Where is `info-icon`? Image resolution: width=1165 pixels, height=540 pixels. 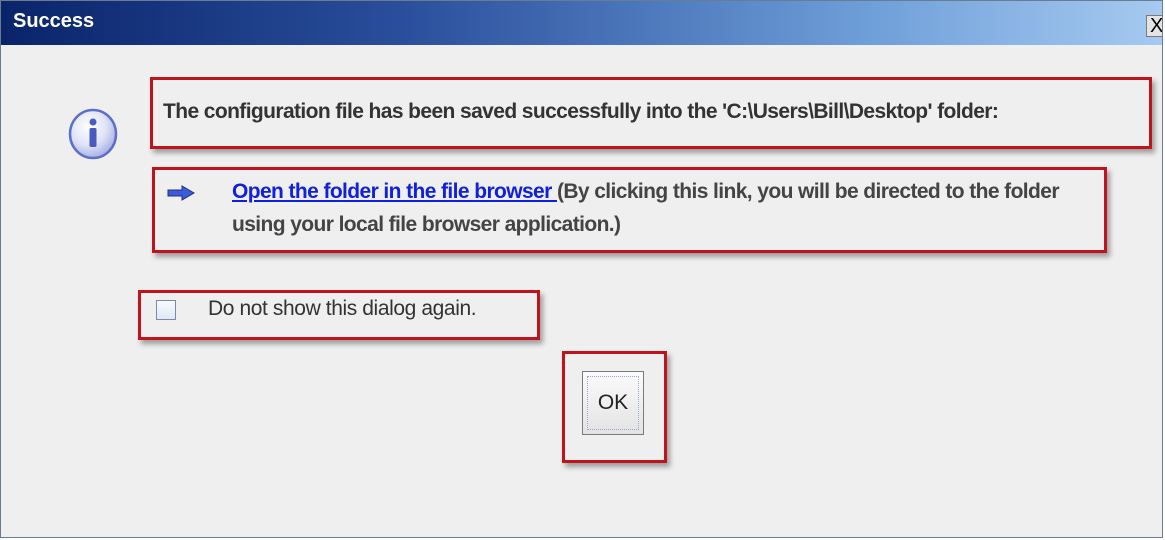
info-icon is located at coordinates (93, 134).